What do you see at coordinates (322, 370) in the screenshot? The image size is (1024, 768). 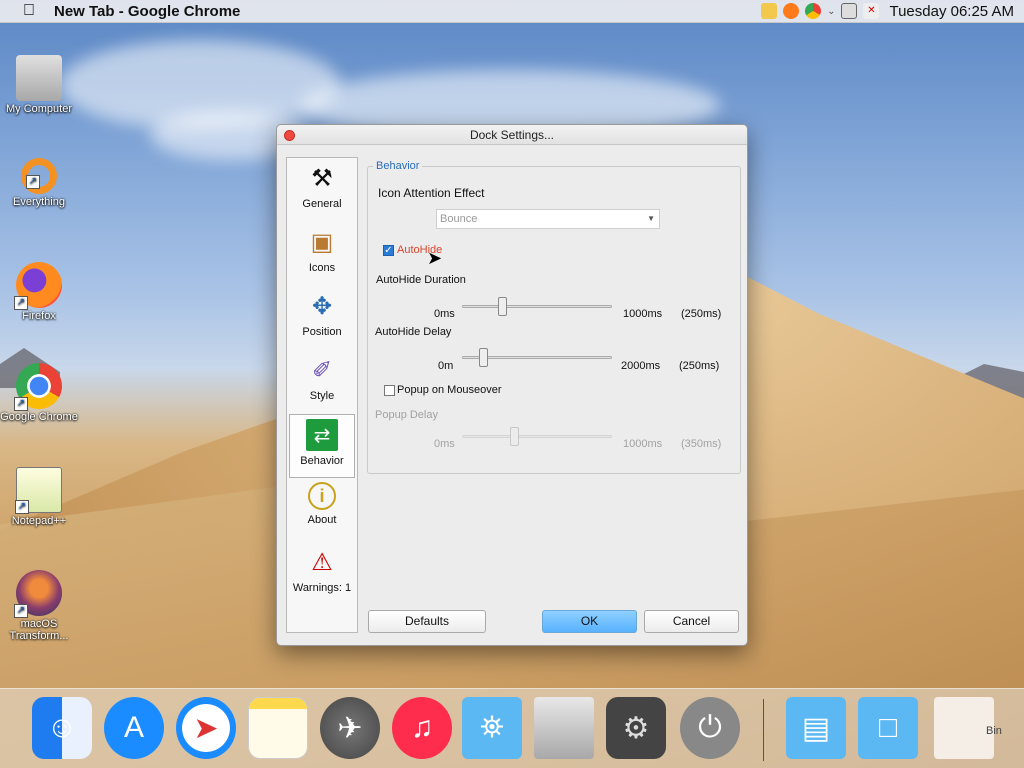 I see `brush-icon: ✐` at bounding box center [322, 370].